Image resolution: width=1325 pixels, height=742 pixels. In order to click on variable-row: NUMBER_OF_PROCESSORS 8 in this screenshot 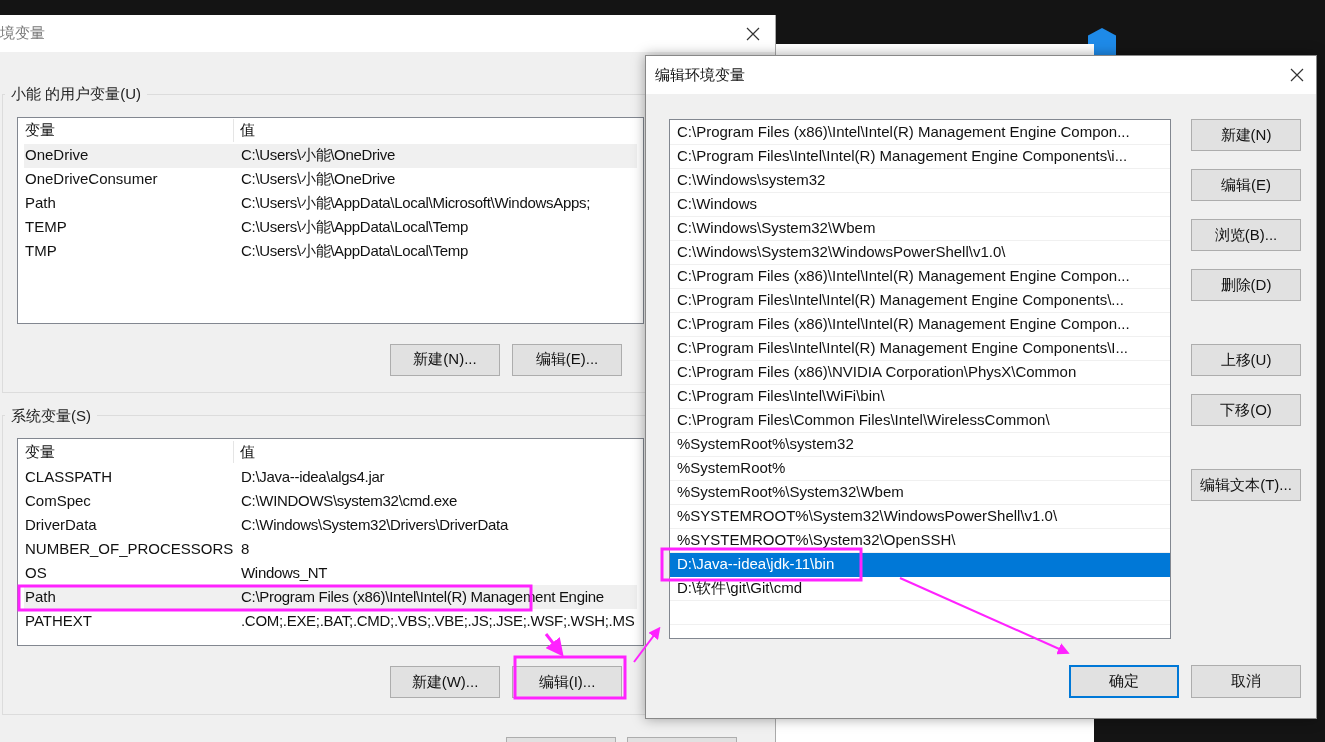, I will do `click(330, 549)`.